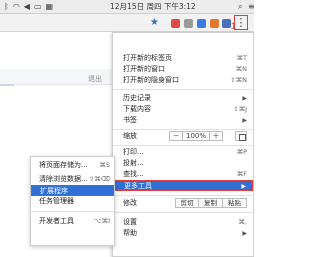  What do you see at coordinates (240, 109) in the screenshot?
I see `shortcut: ⇧⌘J` at bounding box center [240, 109].